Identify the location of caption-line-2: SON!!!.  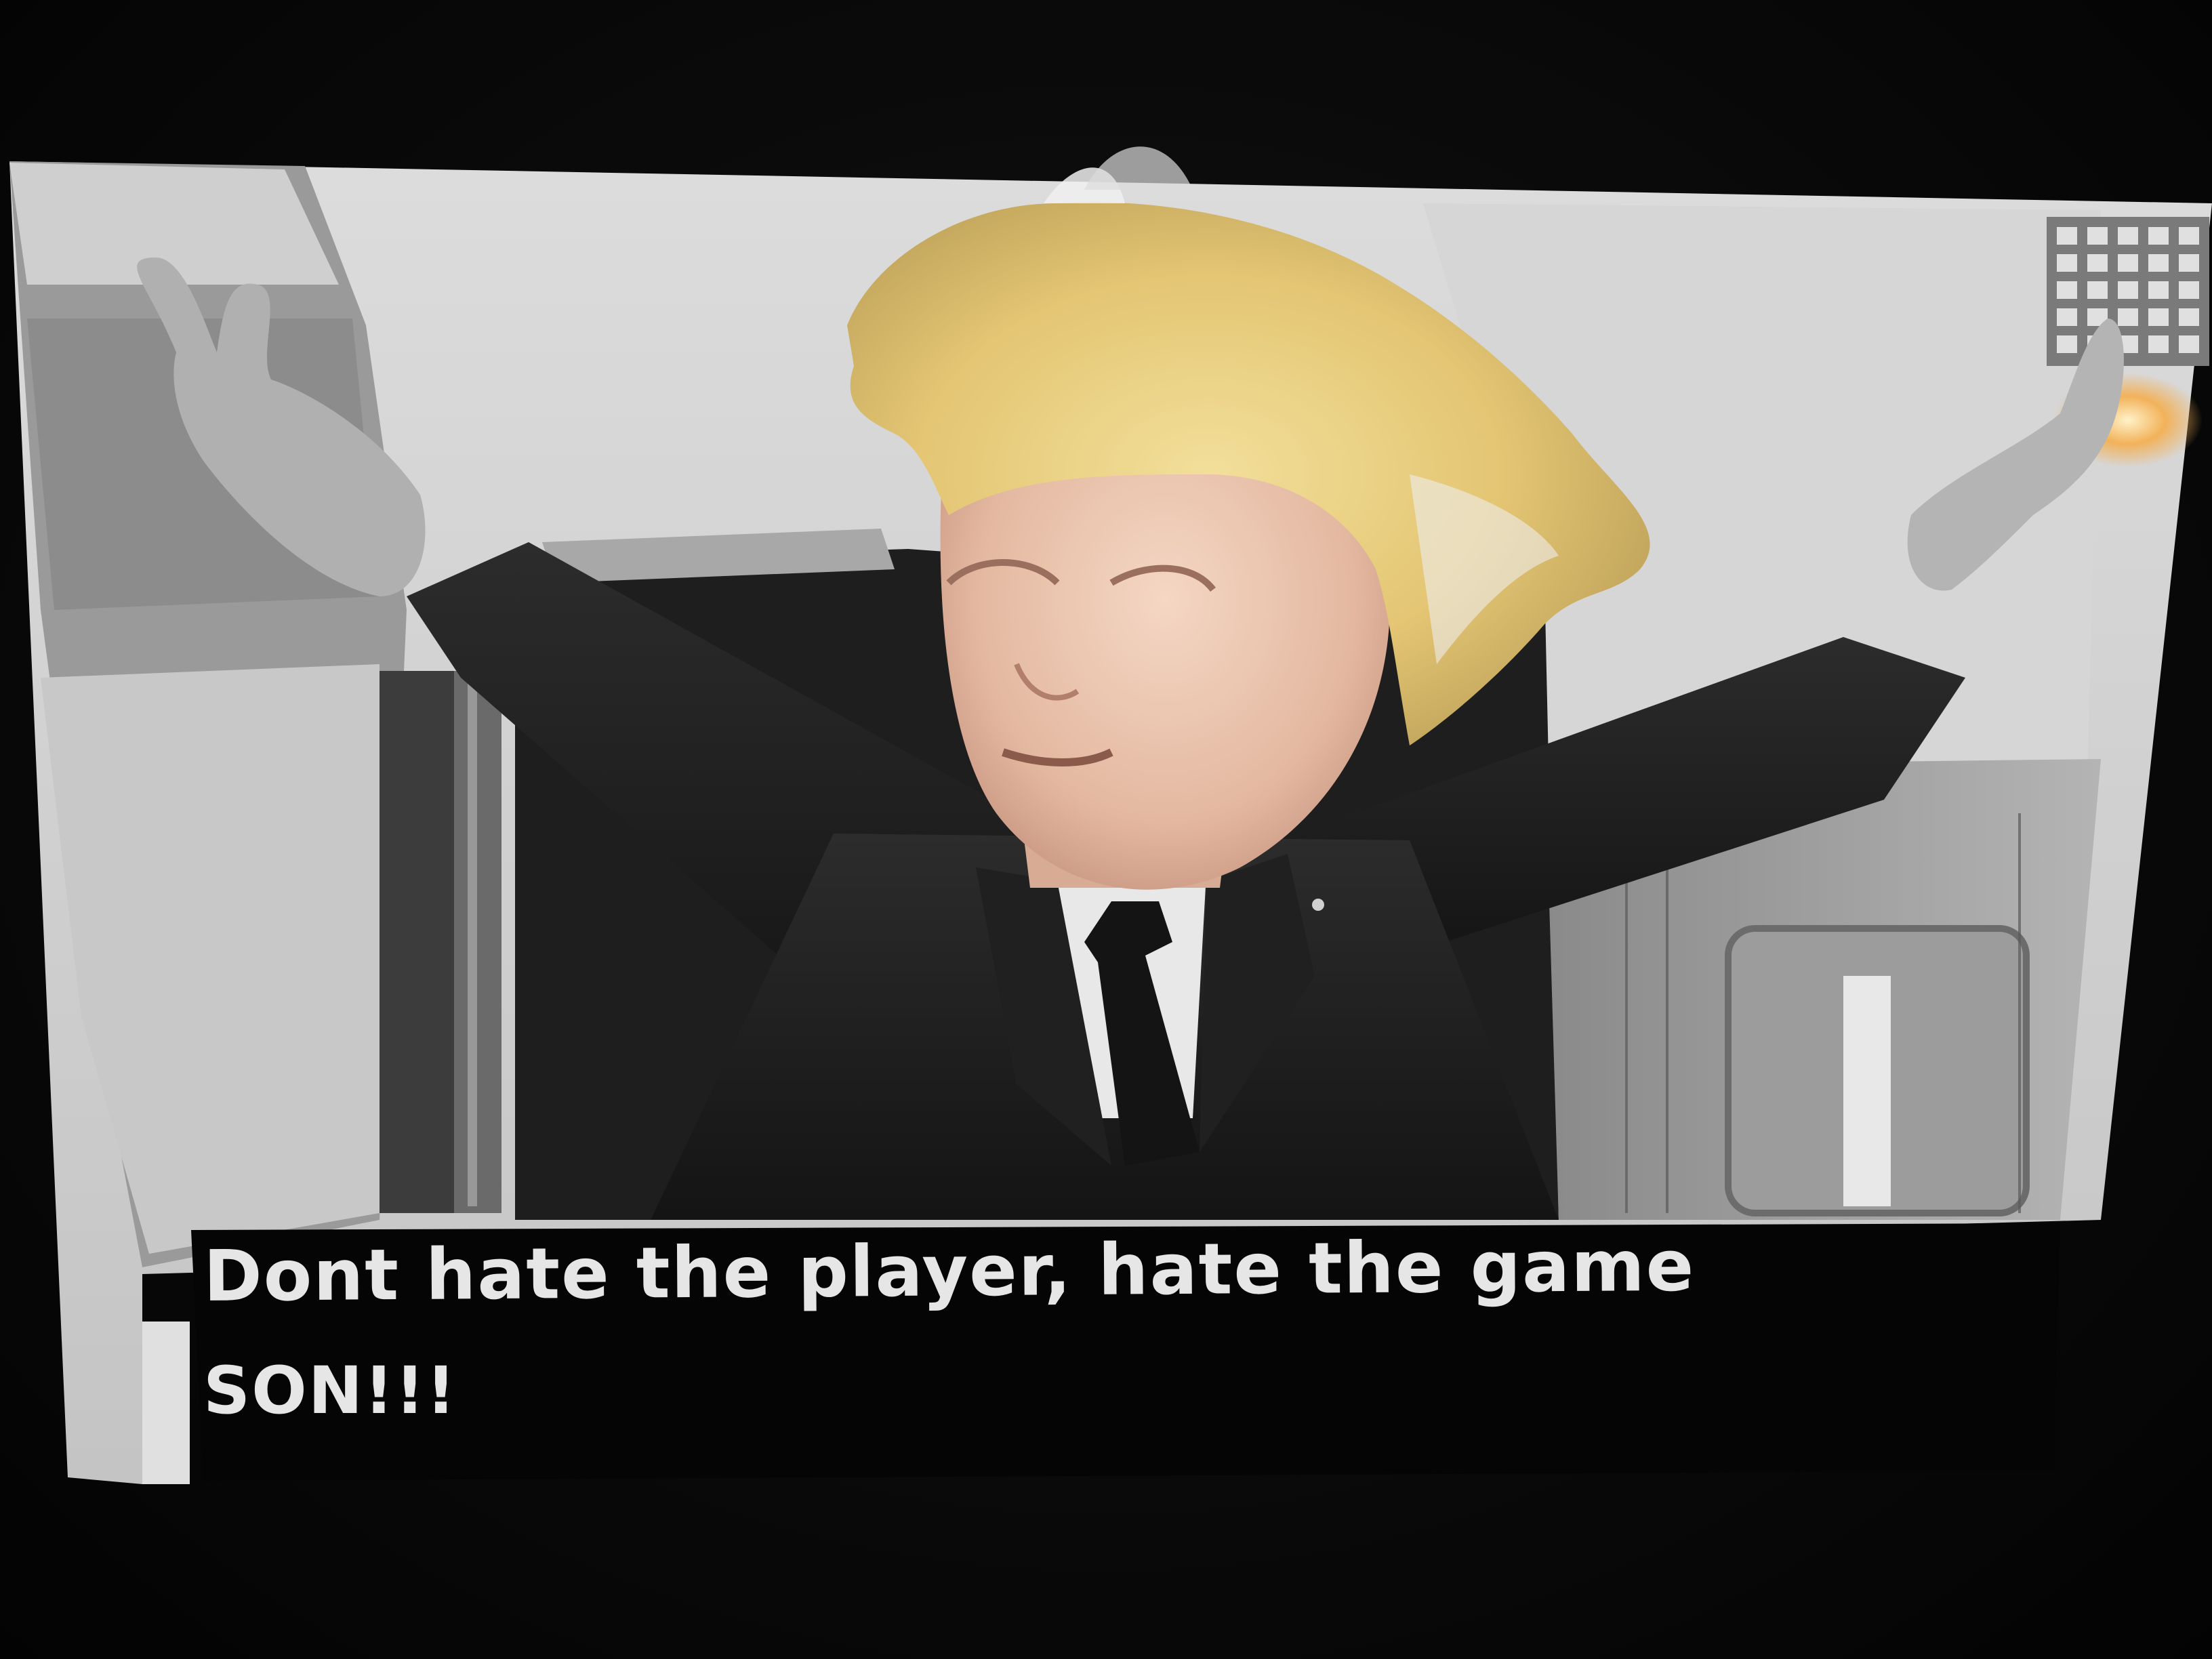
(330, 1391).